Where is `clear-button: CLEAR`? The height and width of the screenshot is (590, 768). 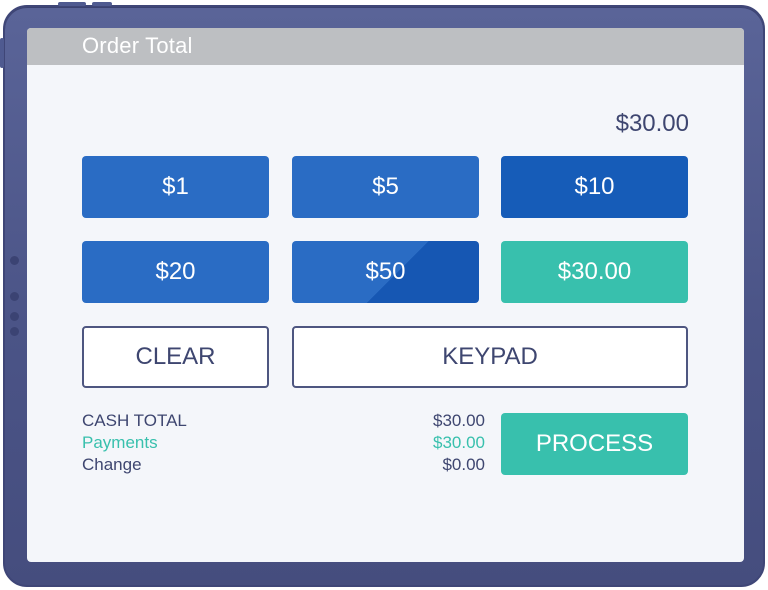
clear-button: CLEAR is located at coordinates (175, 357).